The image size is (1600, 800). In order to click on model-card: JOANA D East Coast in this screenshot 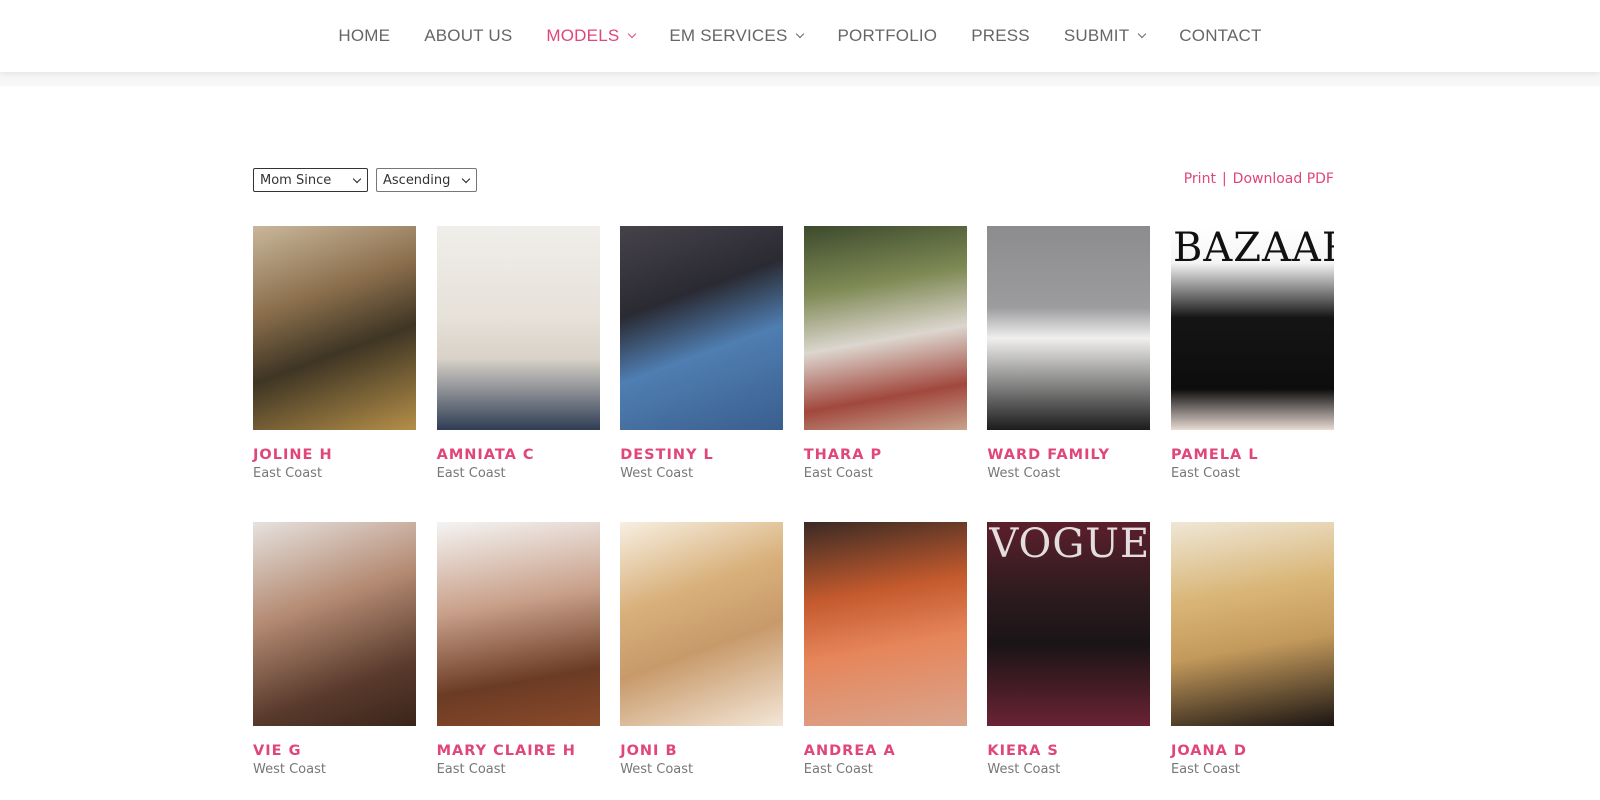, I will do `click(1252, 661)`.